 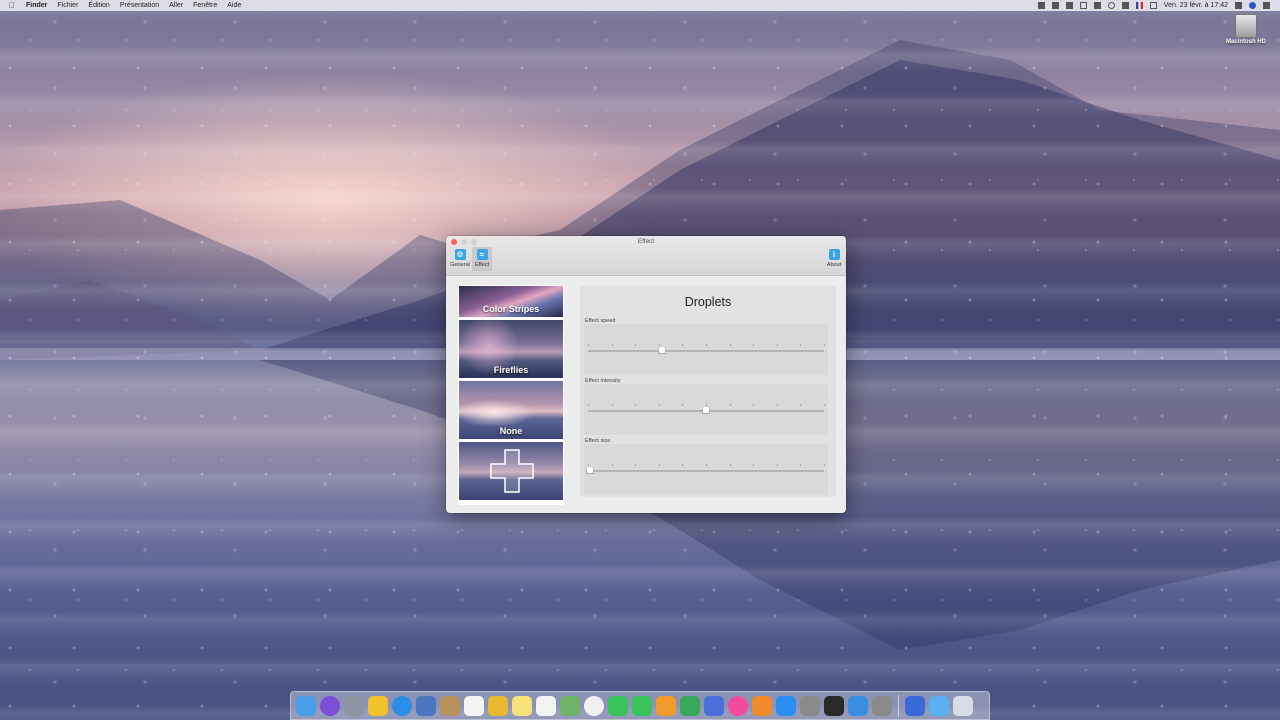 I want to click on effect-item-fireflies: Fireflies, so click(x=511, y=349).